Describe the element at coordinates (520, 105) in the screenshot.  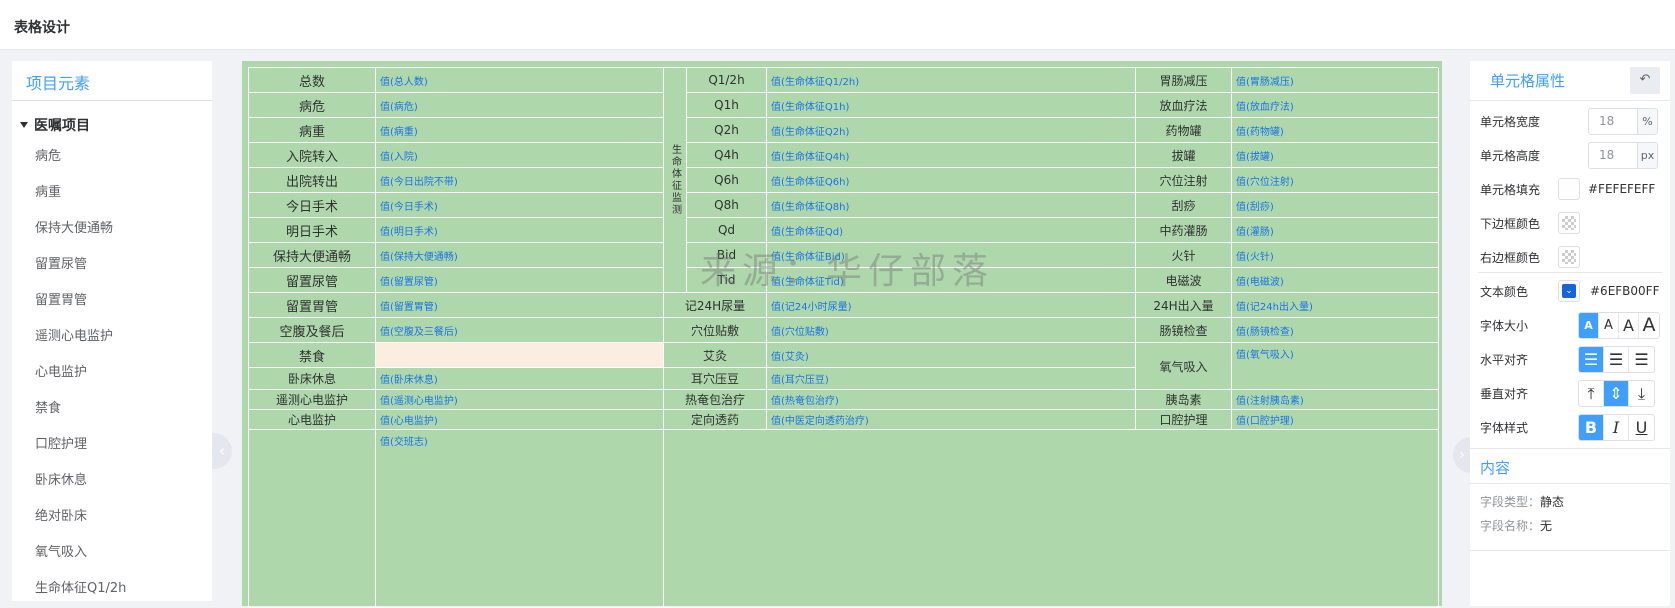
I see `table-value-cell: 值(病危)` at that location.